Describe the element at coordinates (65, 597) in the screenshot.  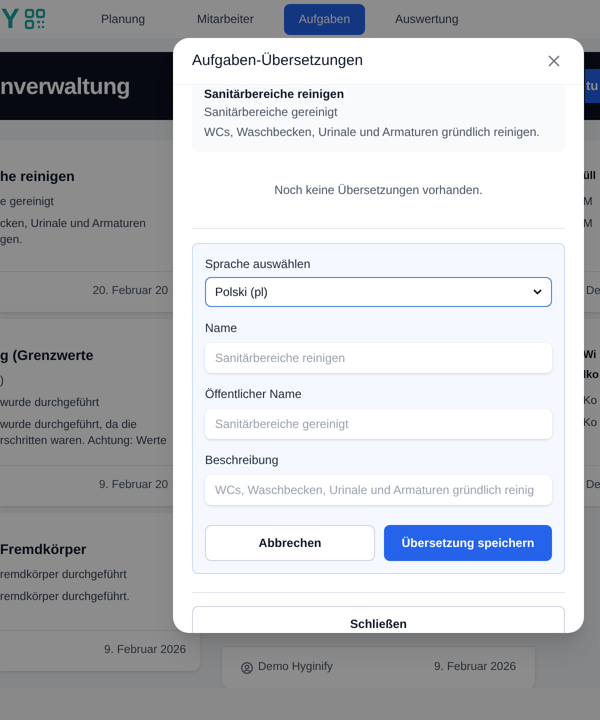
I see `card-text: remdkörper durchgeführt.` at that location.